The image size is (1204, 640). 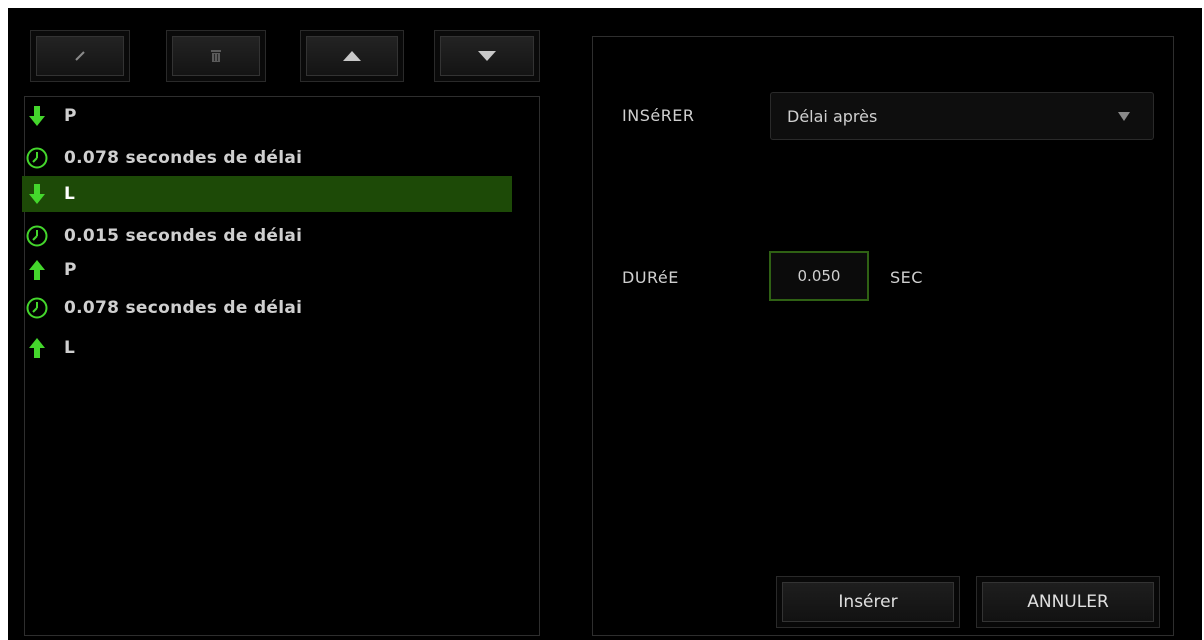 I want to click on move-up-button, so click(x=352, y=56).